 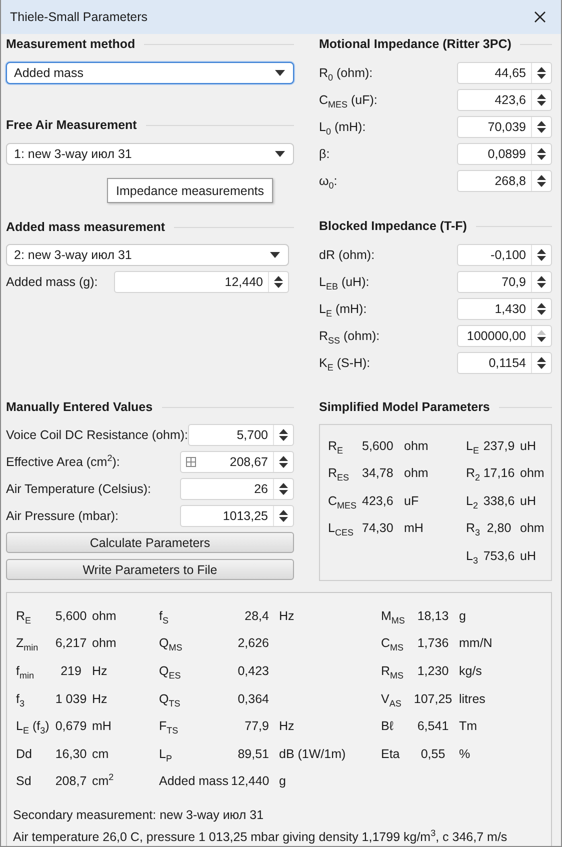 I want to click on spin-box: 423,6, so click(x=504, y=100).